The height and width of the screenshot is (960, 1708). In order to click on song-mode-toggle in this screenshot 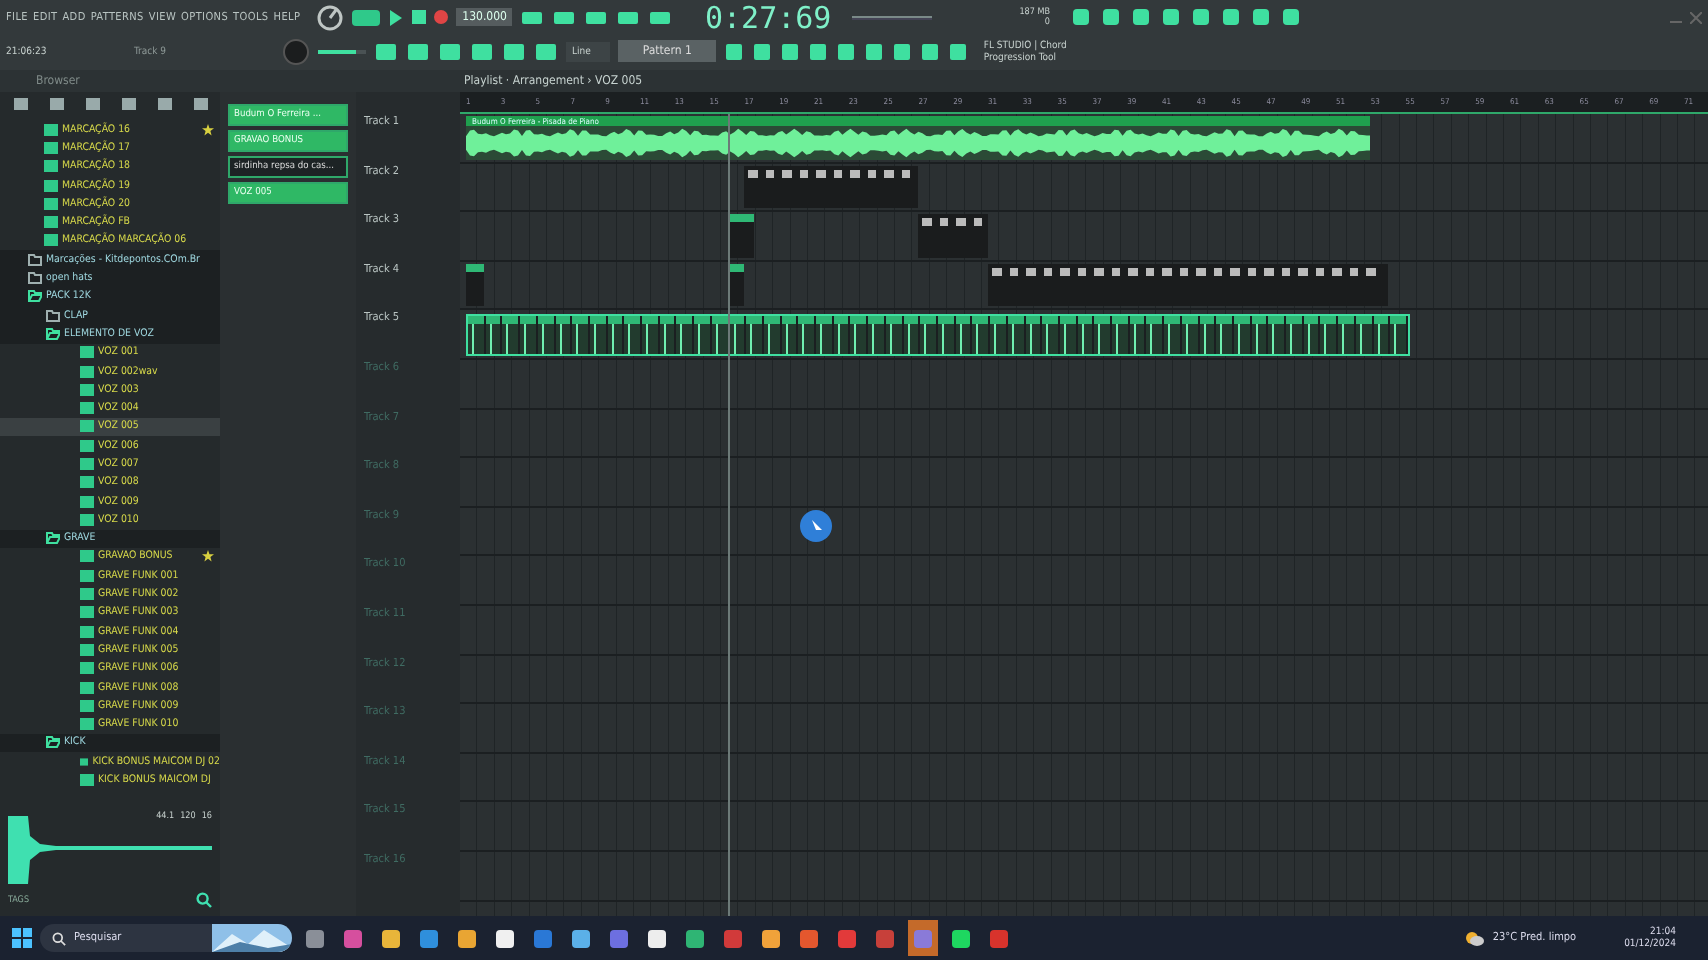, I will do `click(366, 17)`.